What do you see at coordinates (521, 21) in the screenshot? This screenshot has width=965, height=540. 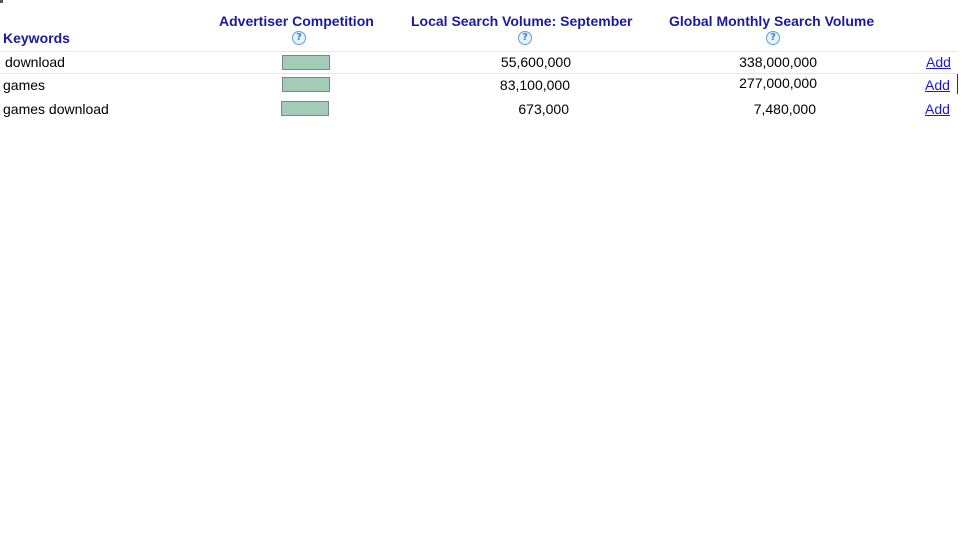 I see `header-local-search-volume: Local Search Volume: September` at bounding box center [521, 21].